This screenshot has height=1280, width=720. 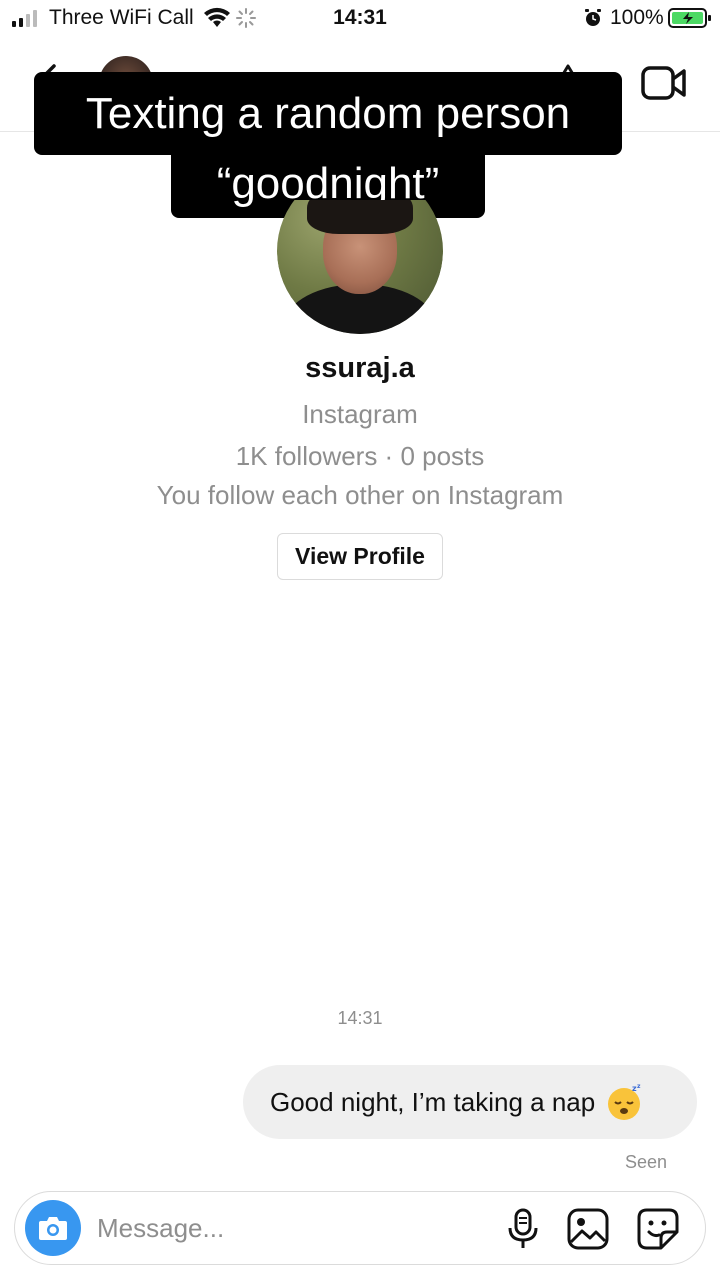 I want to click on profile-stats: 1K followers · 0 posts, so click(x=360, y=456).